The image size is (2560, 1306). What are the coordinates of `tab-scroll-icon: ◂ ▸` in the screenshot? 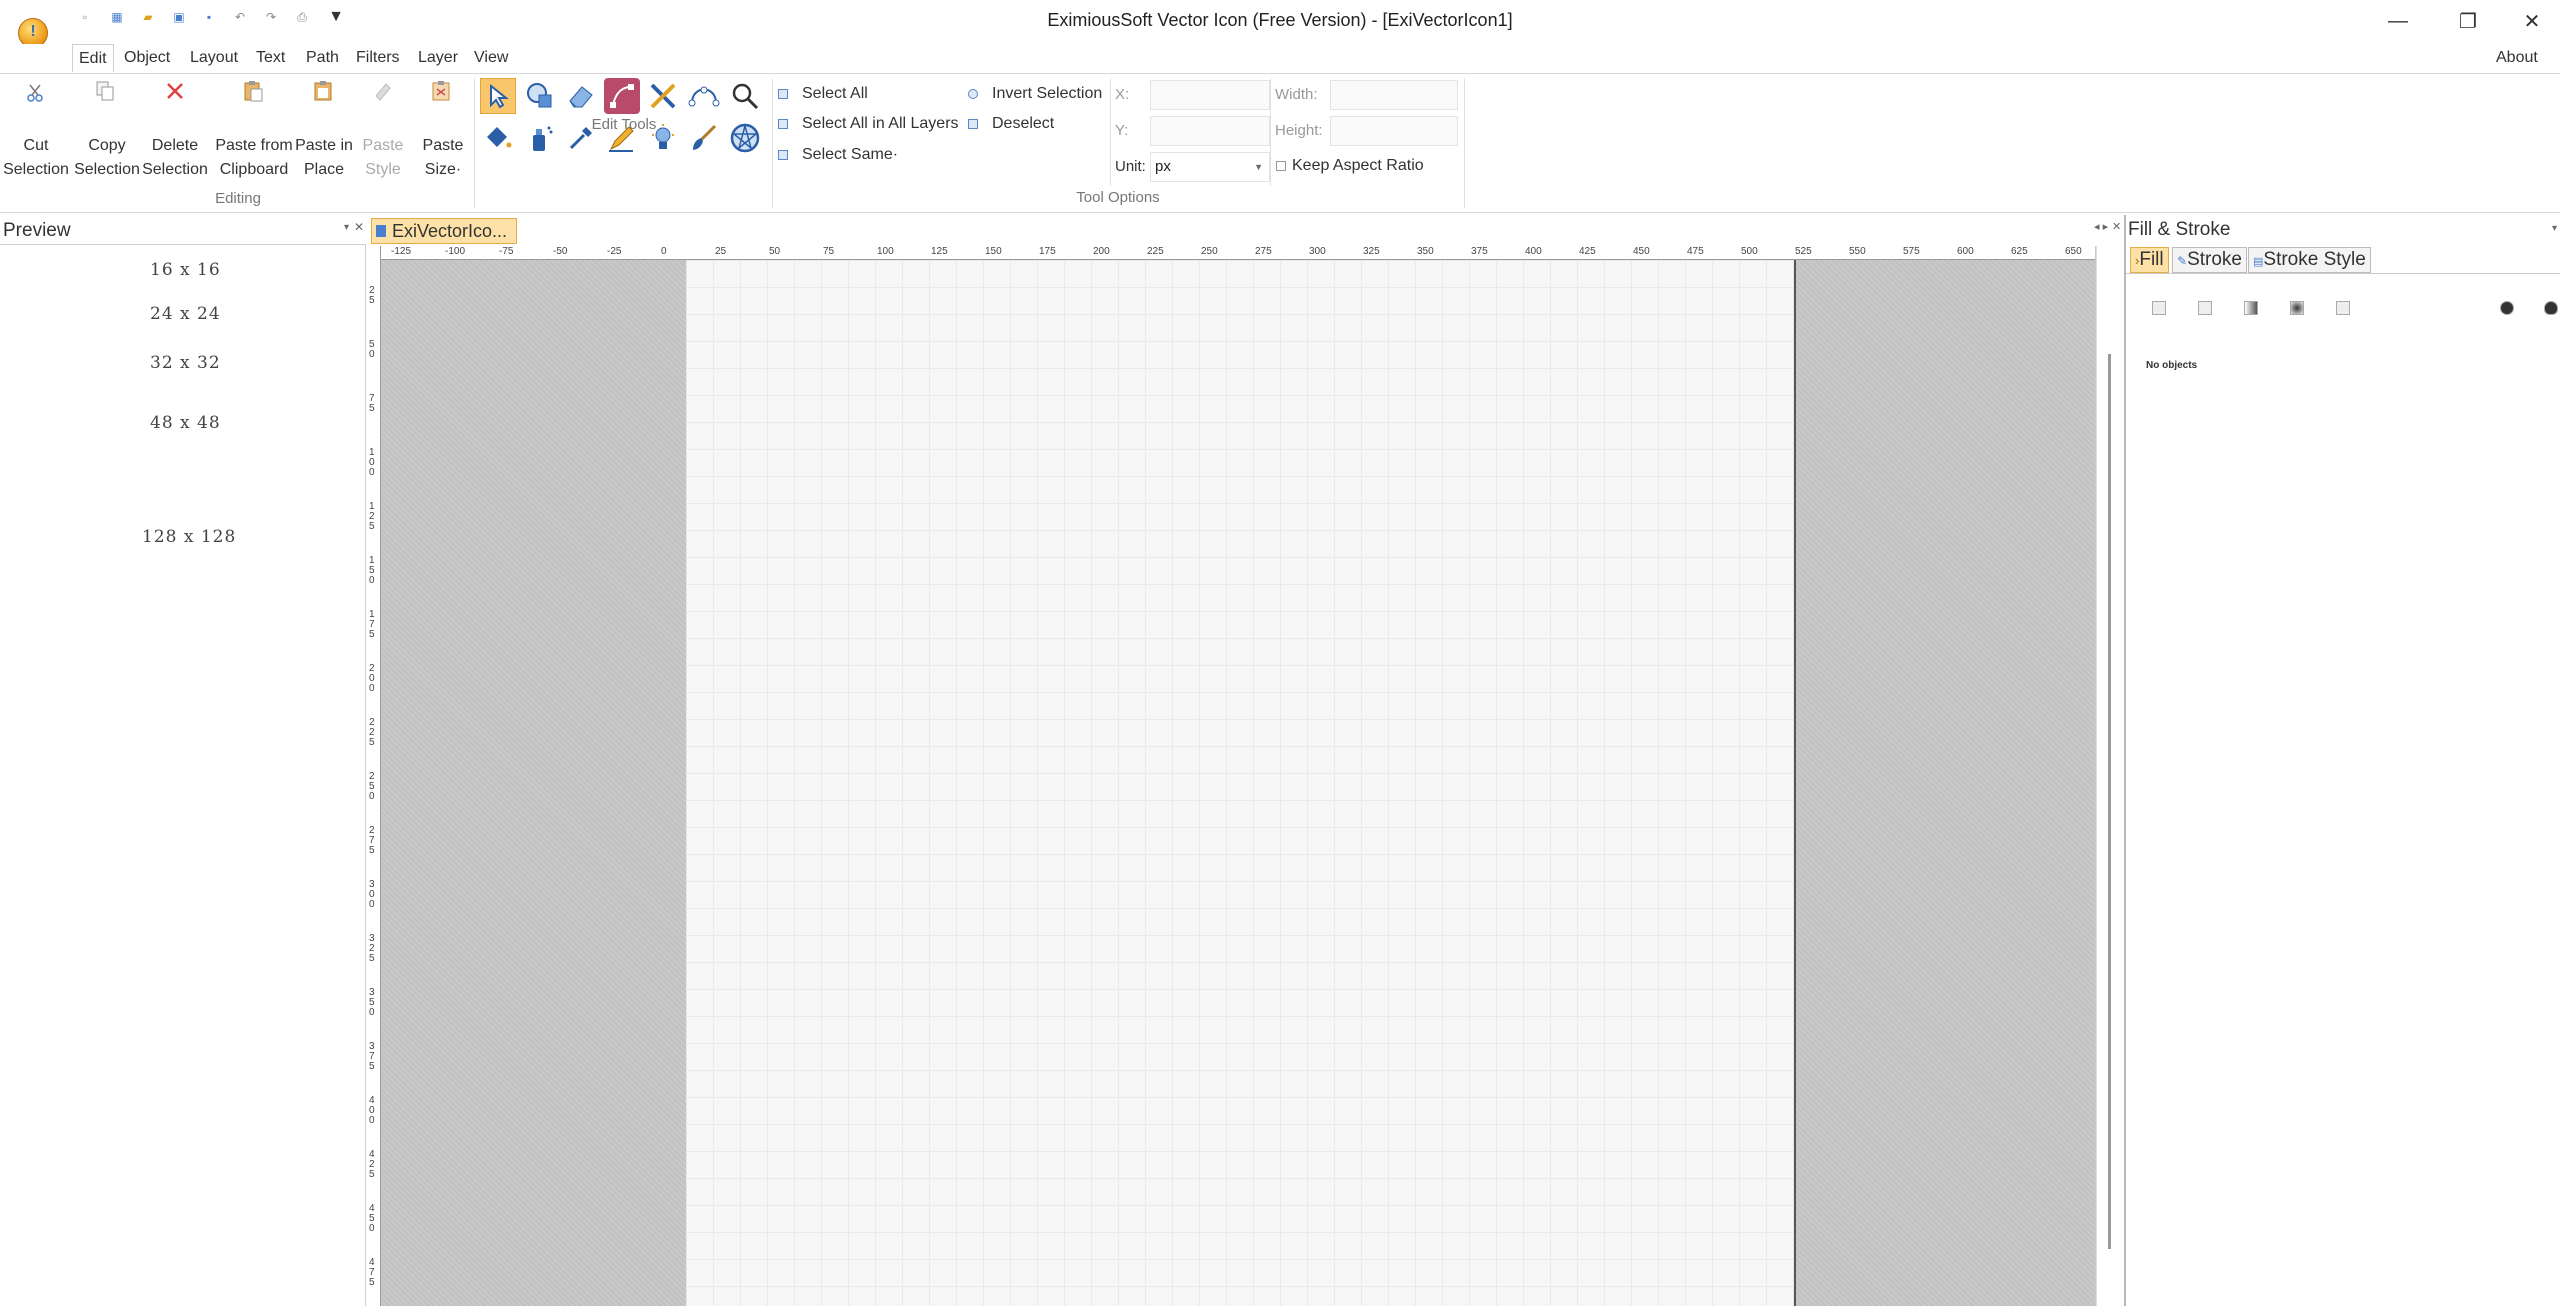 It's located at (2101, 226).